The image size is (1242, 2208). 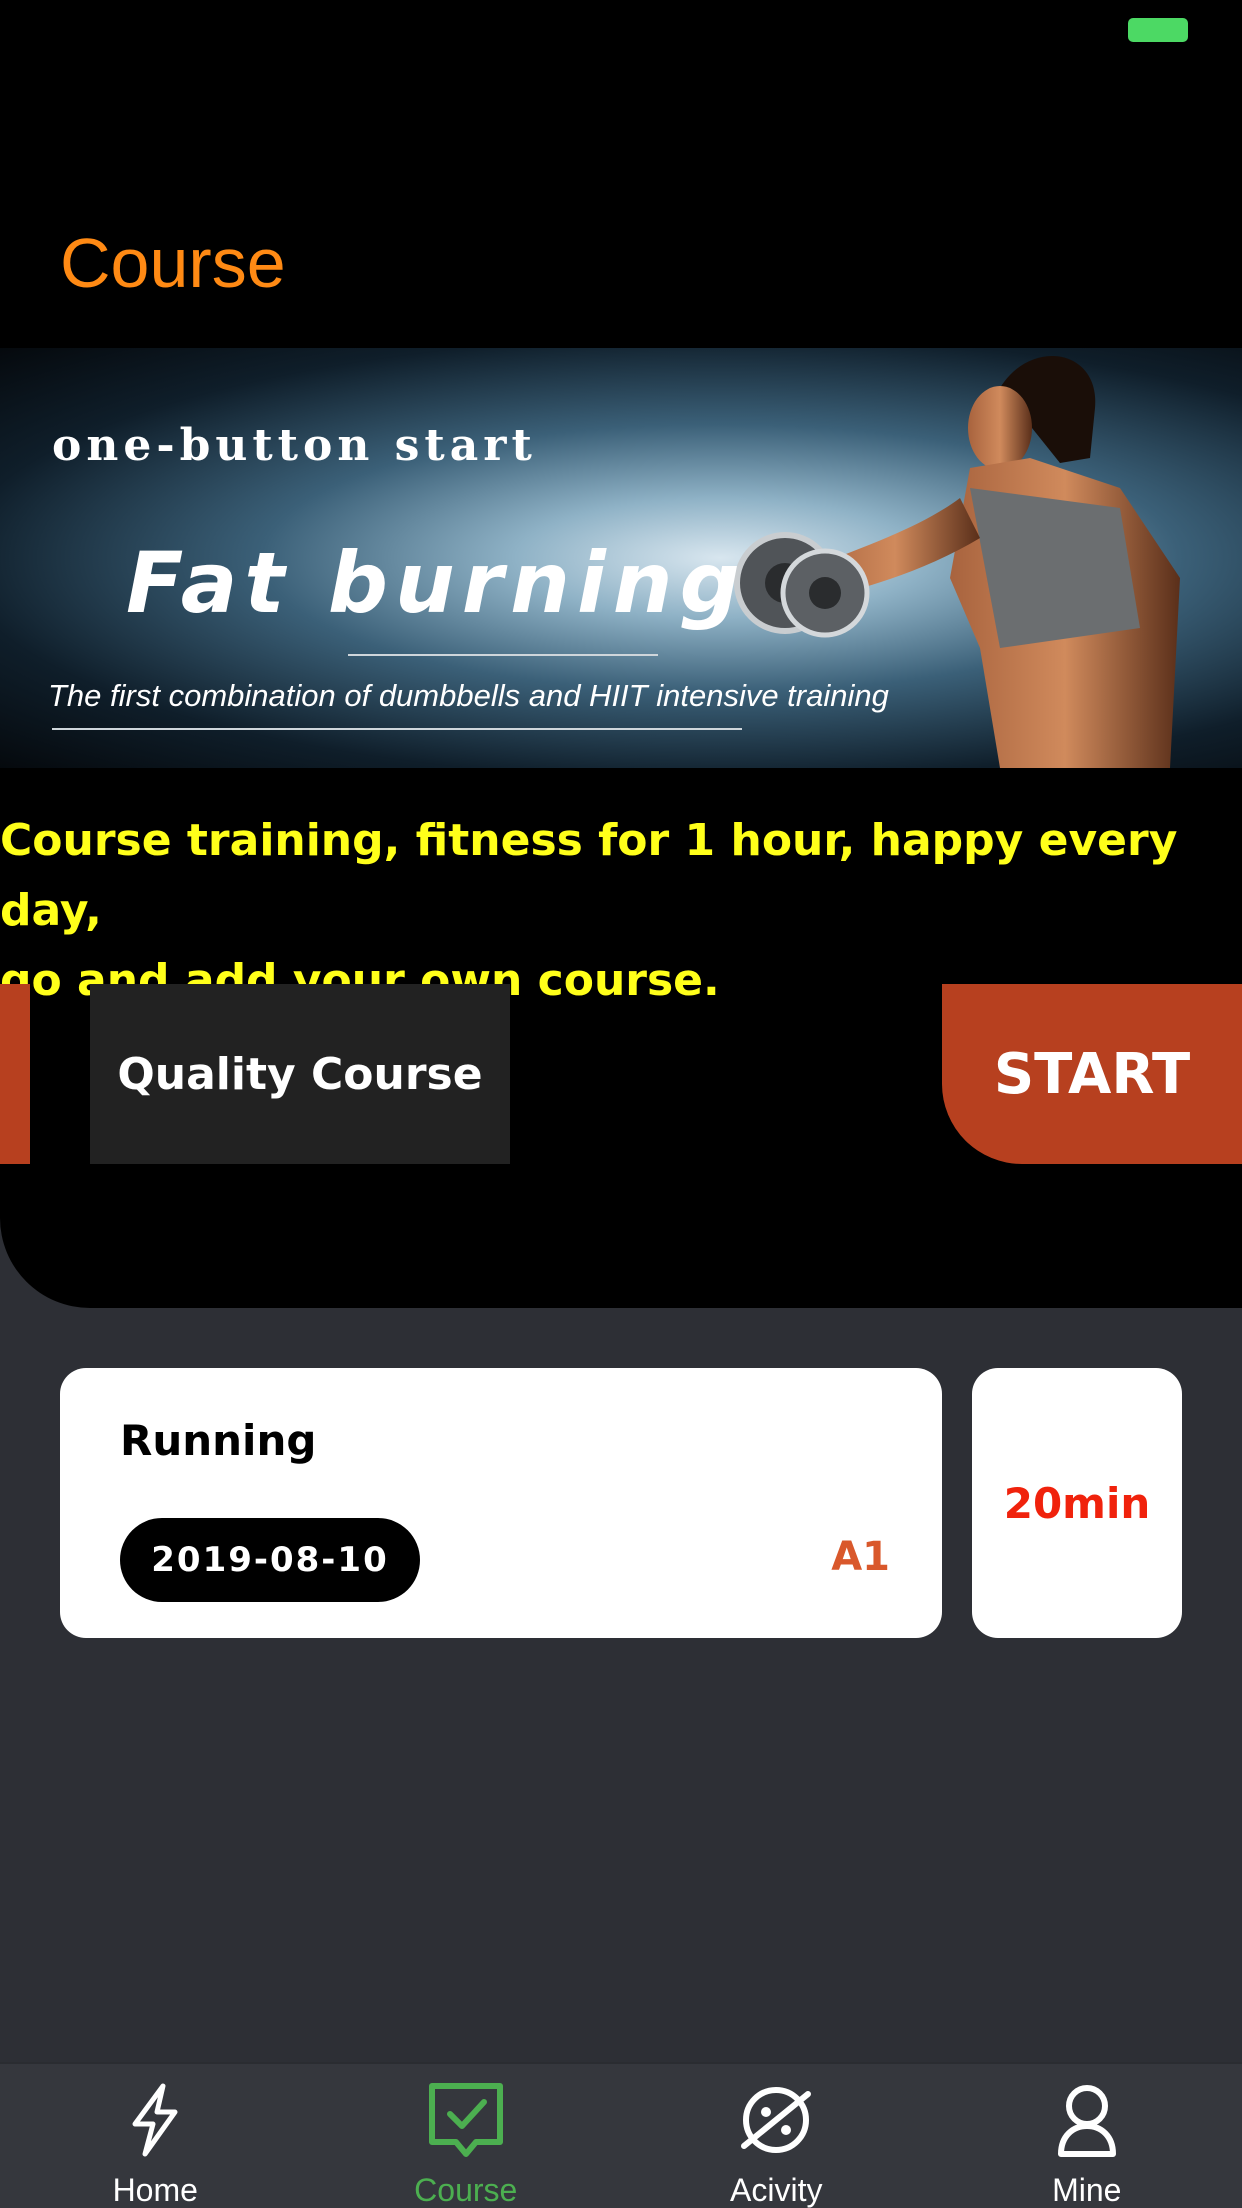 What do you see at coordinates (802, 585) in the screenshot?
I see `dumbbell-icon` at bounding box center [802, 585].